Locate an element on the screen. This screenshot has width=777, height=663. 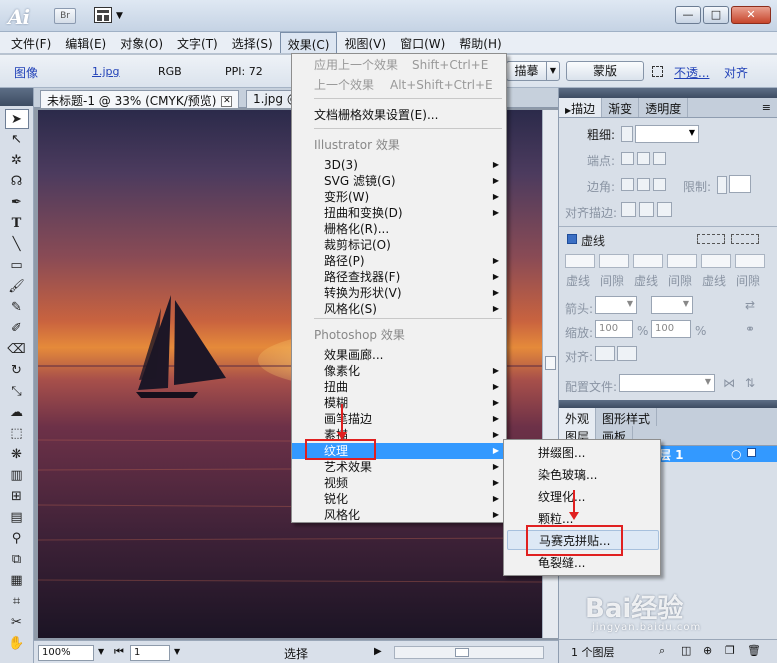
end-arrowhead-dropdown: ▼ is located at coordinates (672, 305).